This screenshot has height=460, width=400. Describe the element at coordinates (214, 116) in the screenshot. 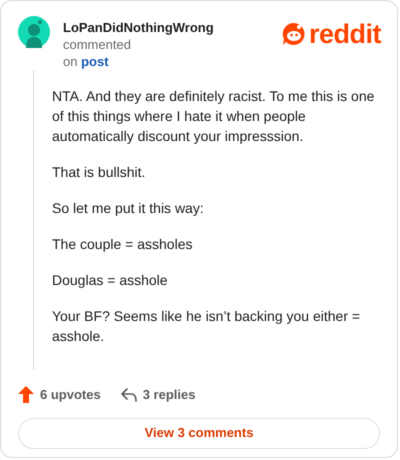

I see `comment-paragraph: NTA. And they are definitely racist. To me this is one of this things where I hate it when people automatically discount your impresssion.` at that location.